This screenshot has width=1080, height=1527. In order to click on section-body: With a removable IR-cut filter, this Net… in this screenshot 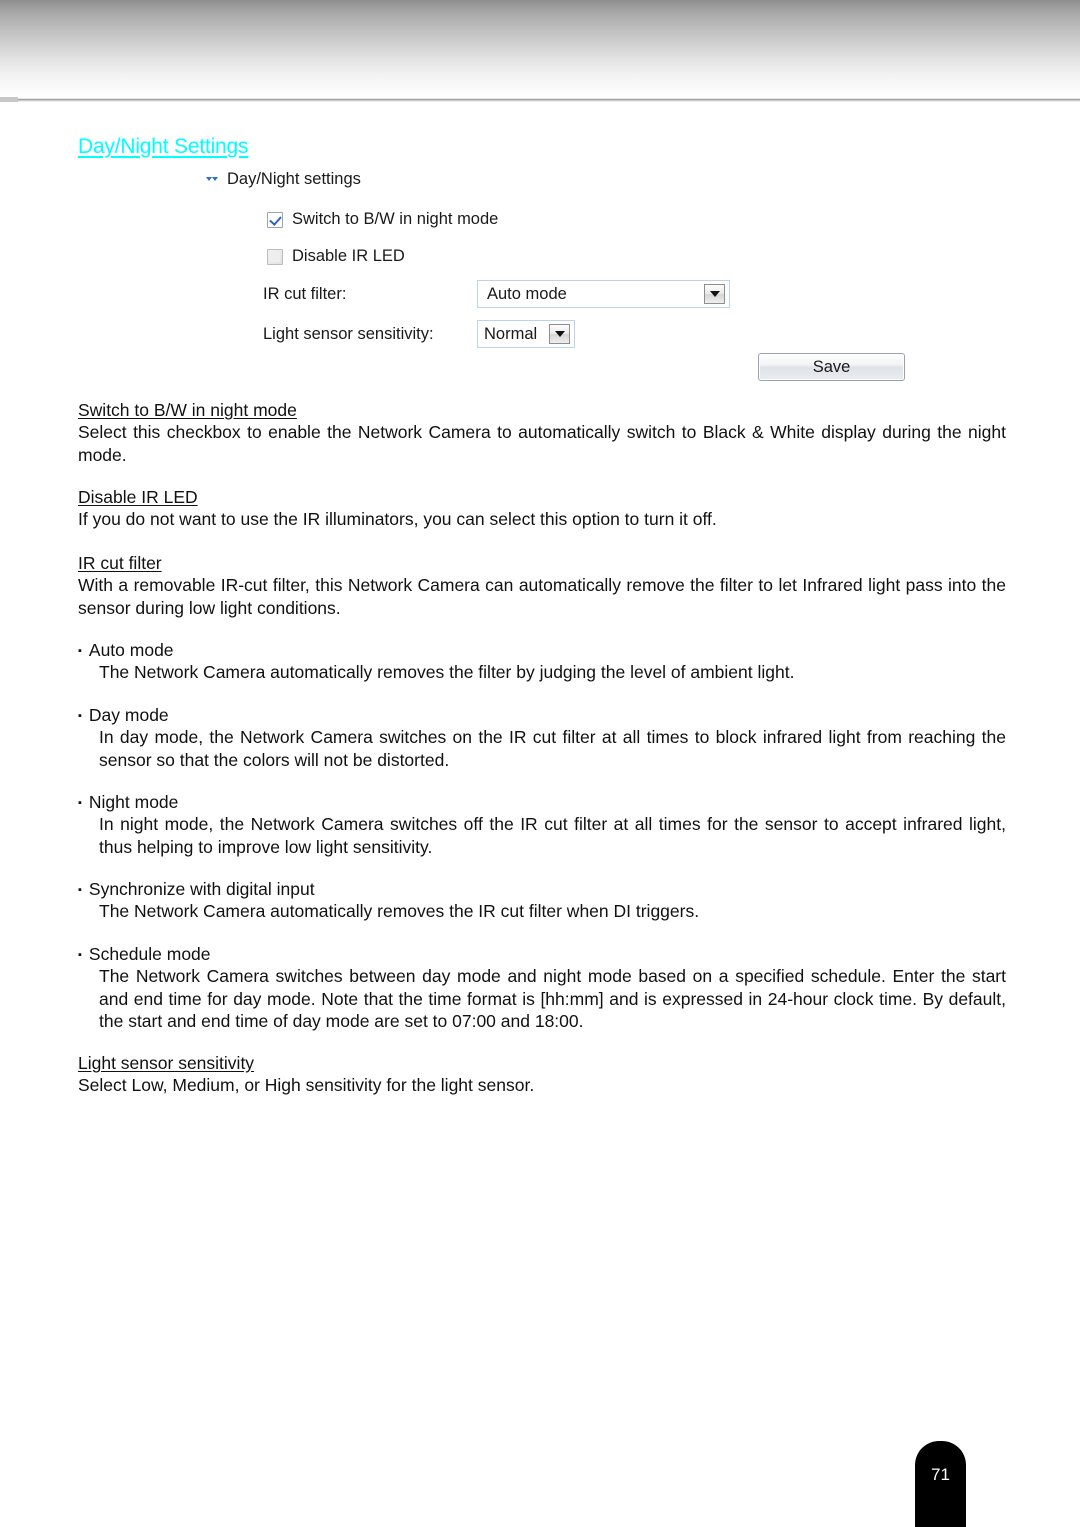, I will do `click(542, 596)`.